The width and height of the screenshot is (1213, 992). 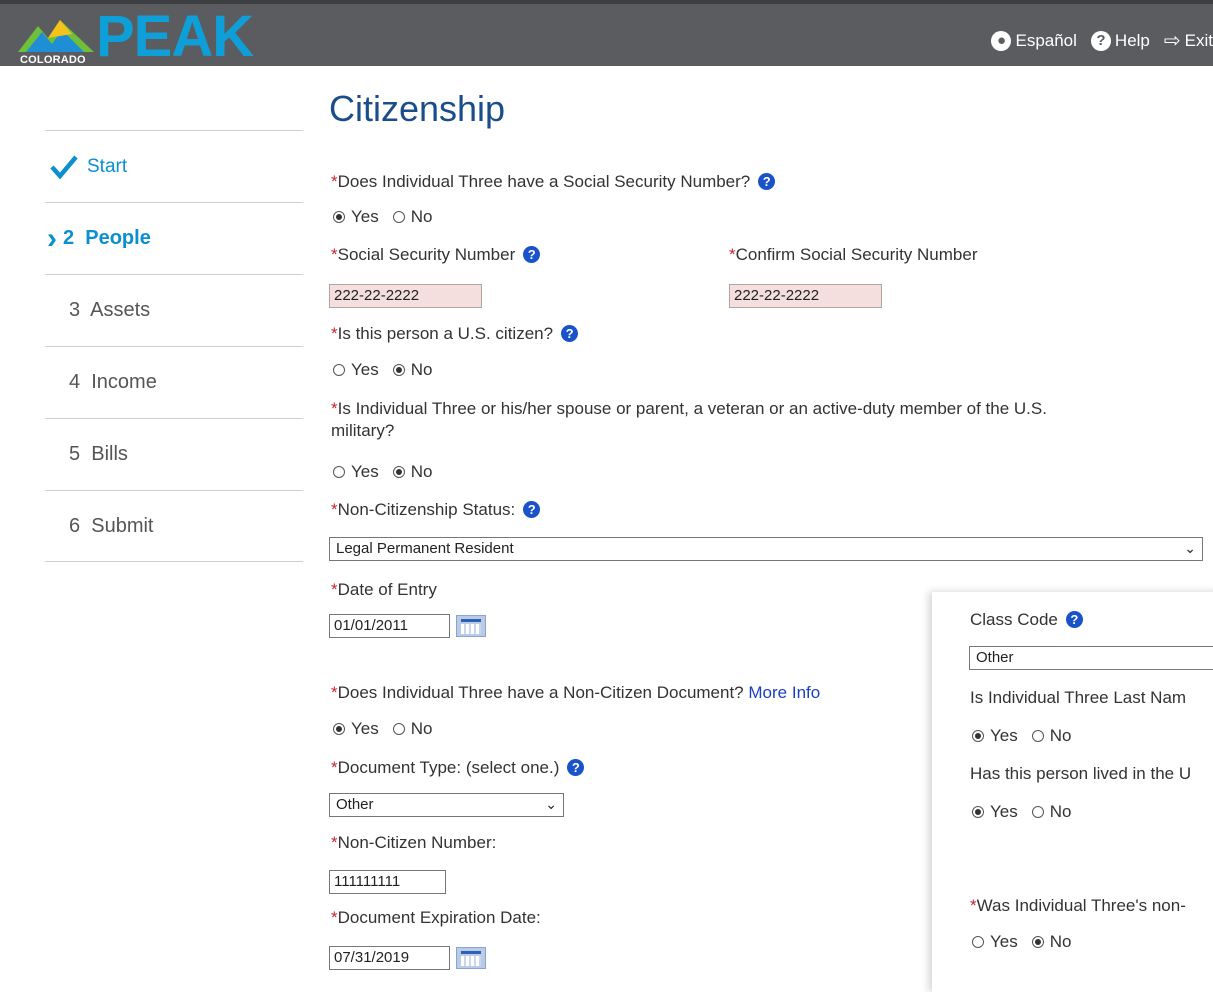 What do you see at coordinates (363, 430) in the screenshot?
I see `veteran-question-text-line2: military?` at bounding box center [363, 430].